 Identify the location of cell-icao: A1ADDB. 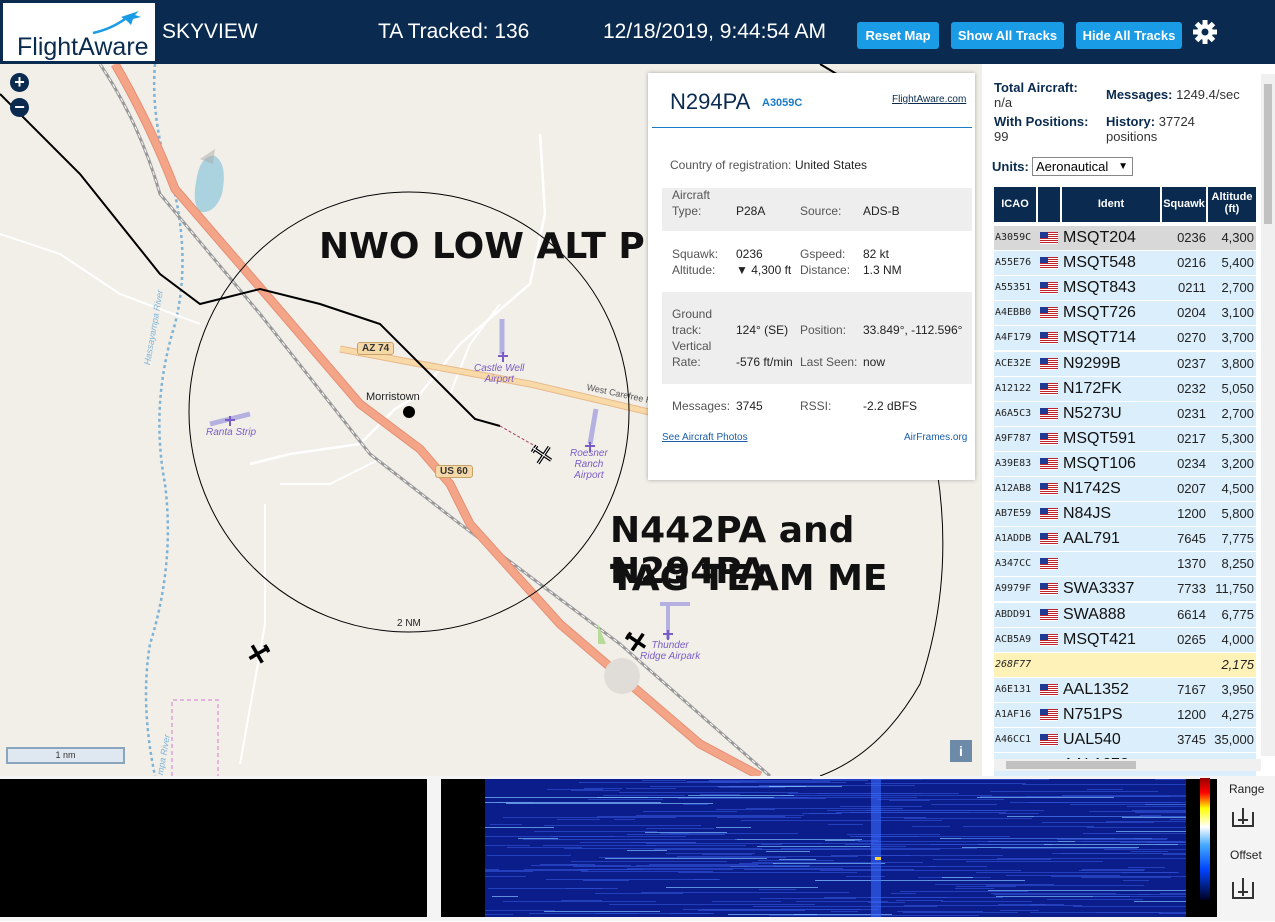
(1013, 539).